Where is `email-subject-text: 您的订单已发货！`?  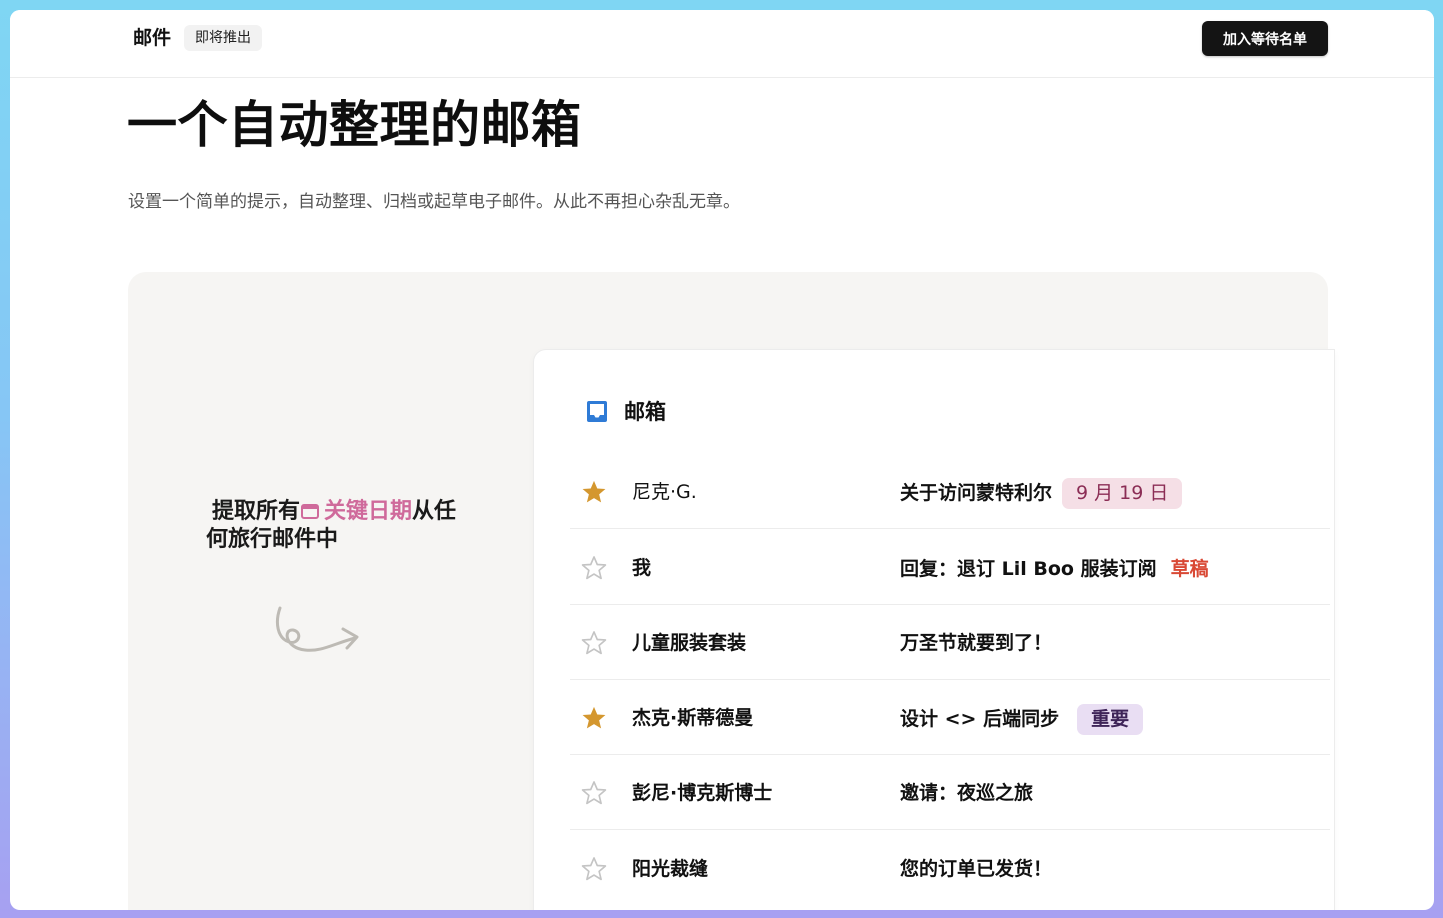 email-subject-text: 您的订单已发货！ is located at coordinates (976, 869).